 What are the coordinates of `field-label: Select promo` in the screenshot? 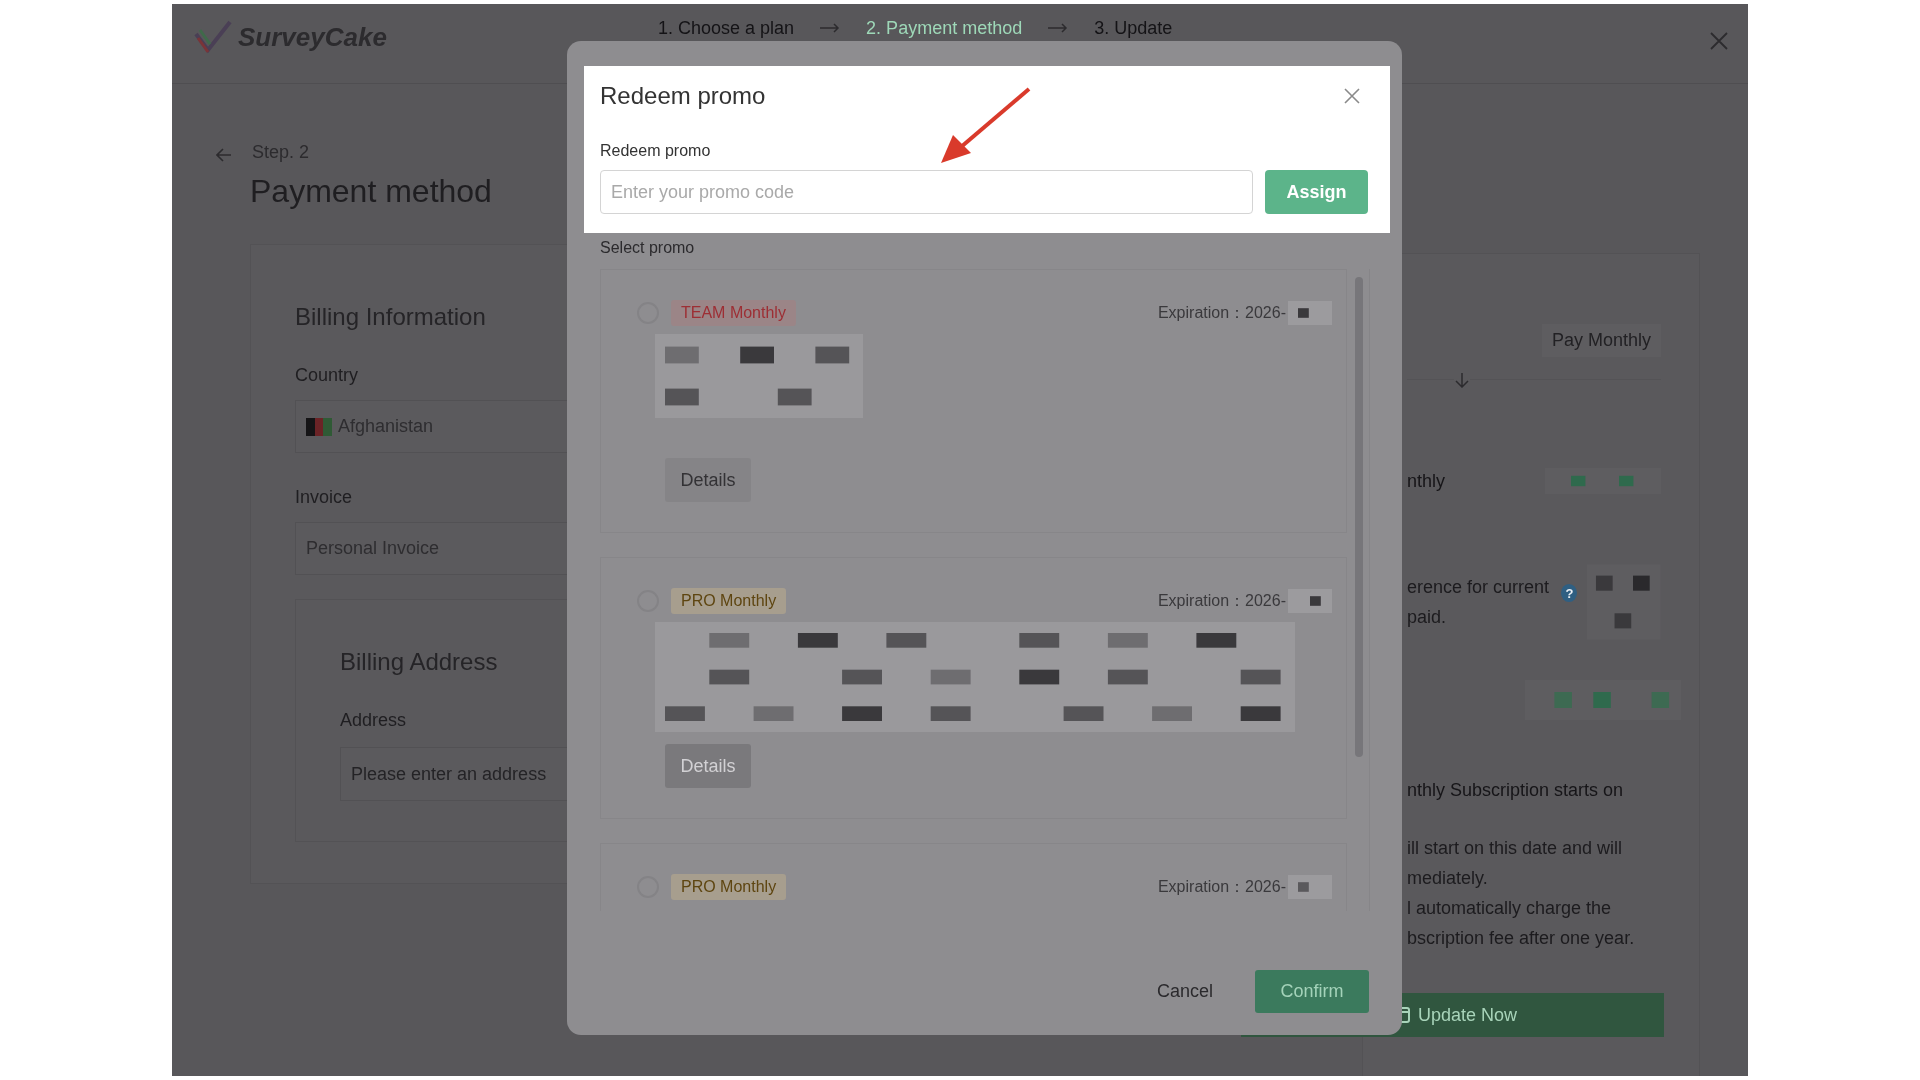 It's located at (648, 248).